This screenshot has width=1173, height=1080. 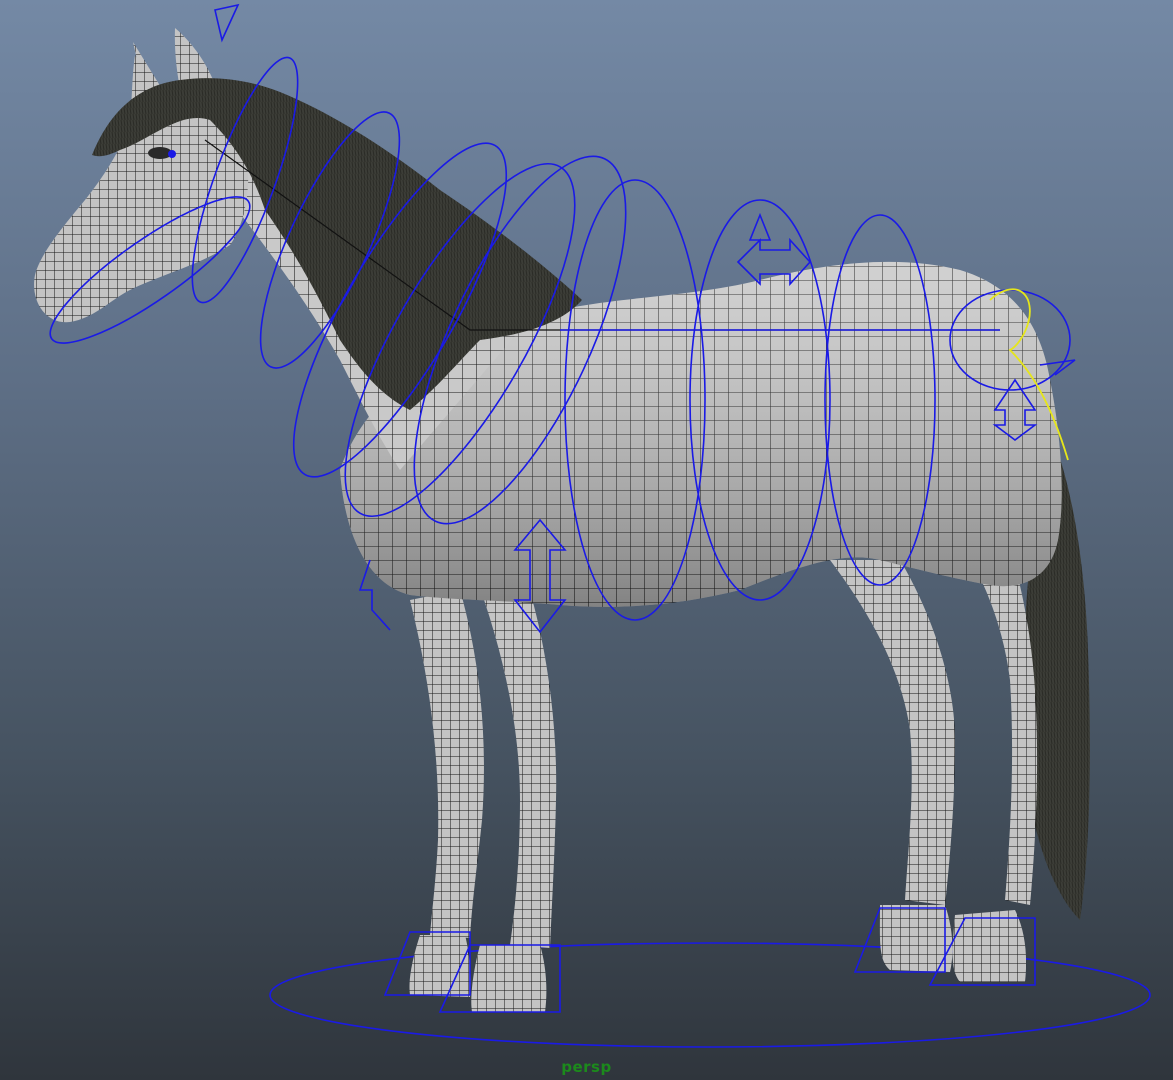 What do you see at coordinates (447, 764) in the screenshot?
I see `fore-leg-far` at bounding box center [447, 764].